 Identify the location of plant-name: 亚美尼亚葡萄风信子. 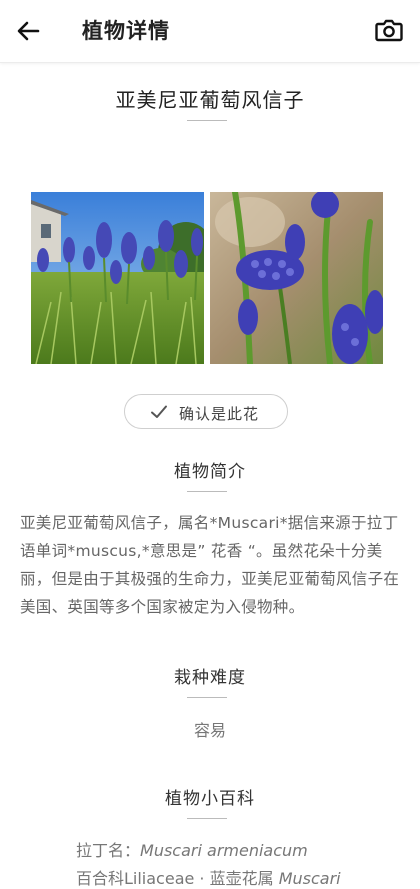
(210, 100).